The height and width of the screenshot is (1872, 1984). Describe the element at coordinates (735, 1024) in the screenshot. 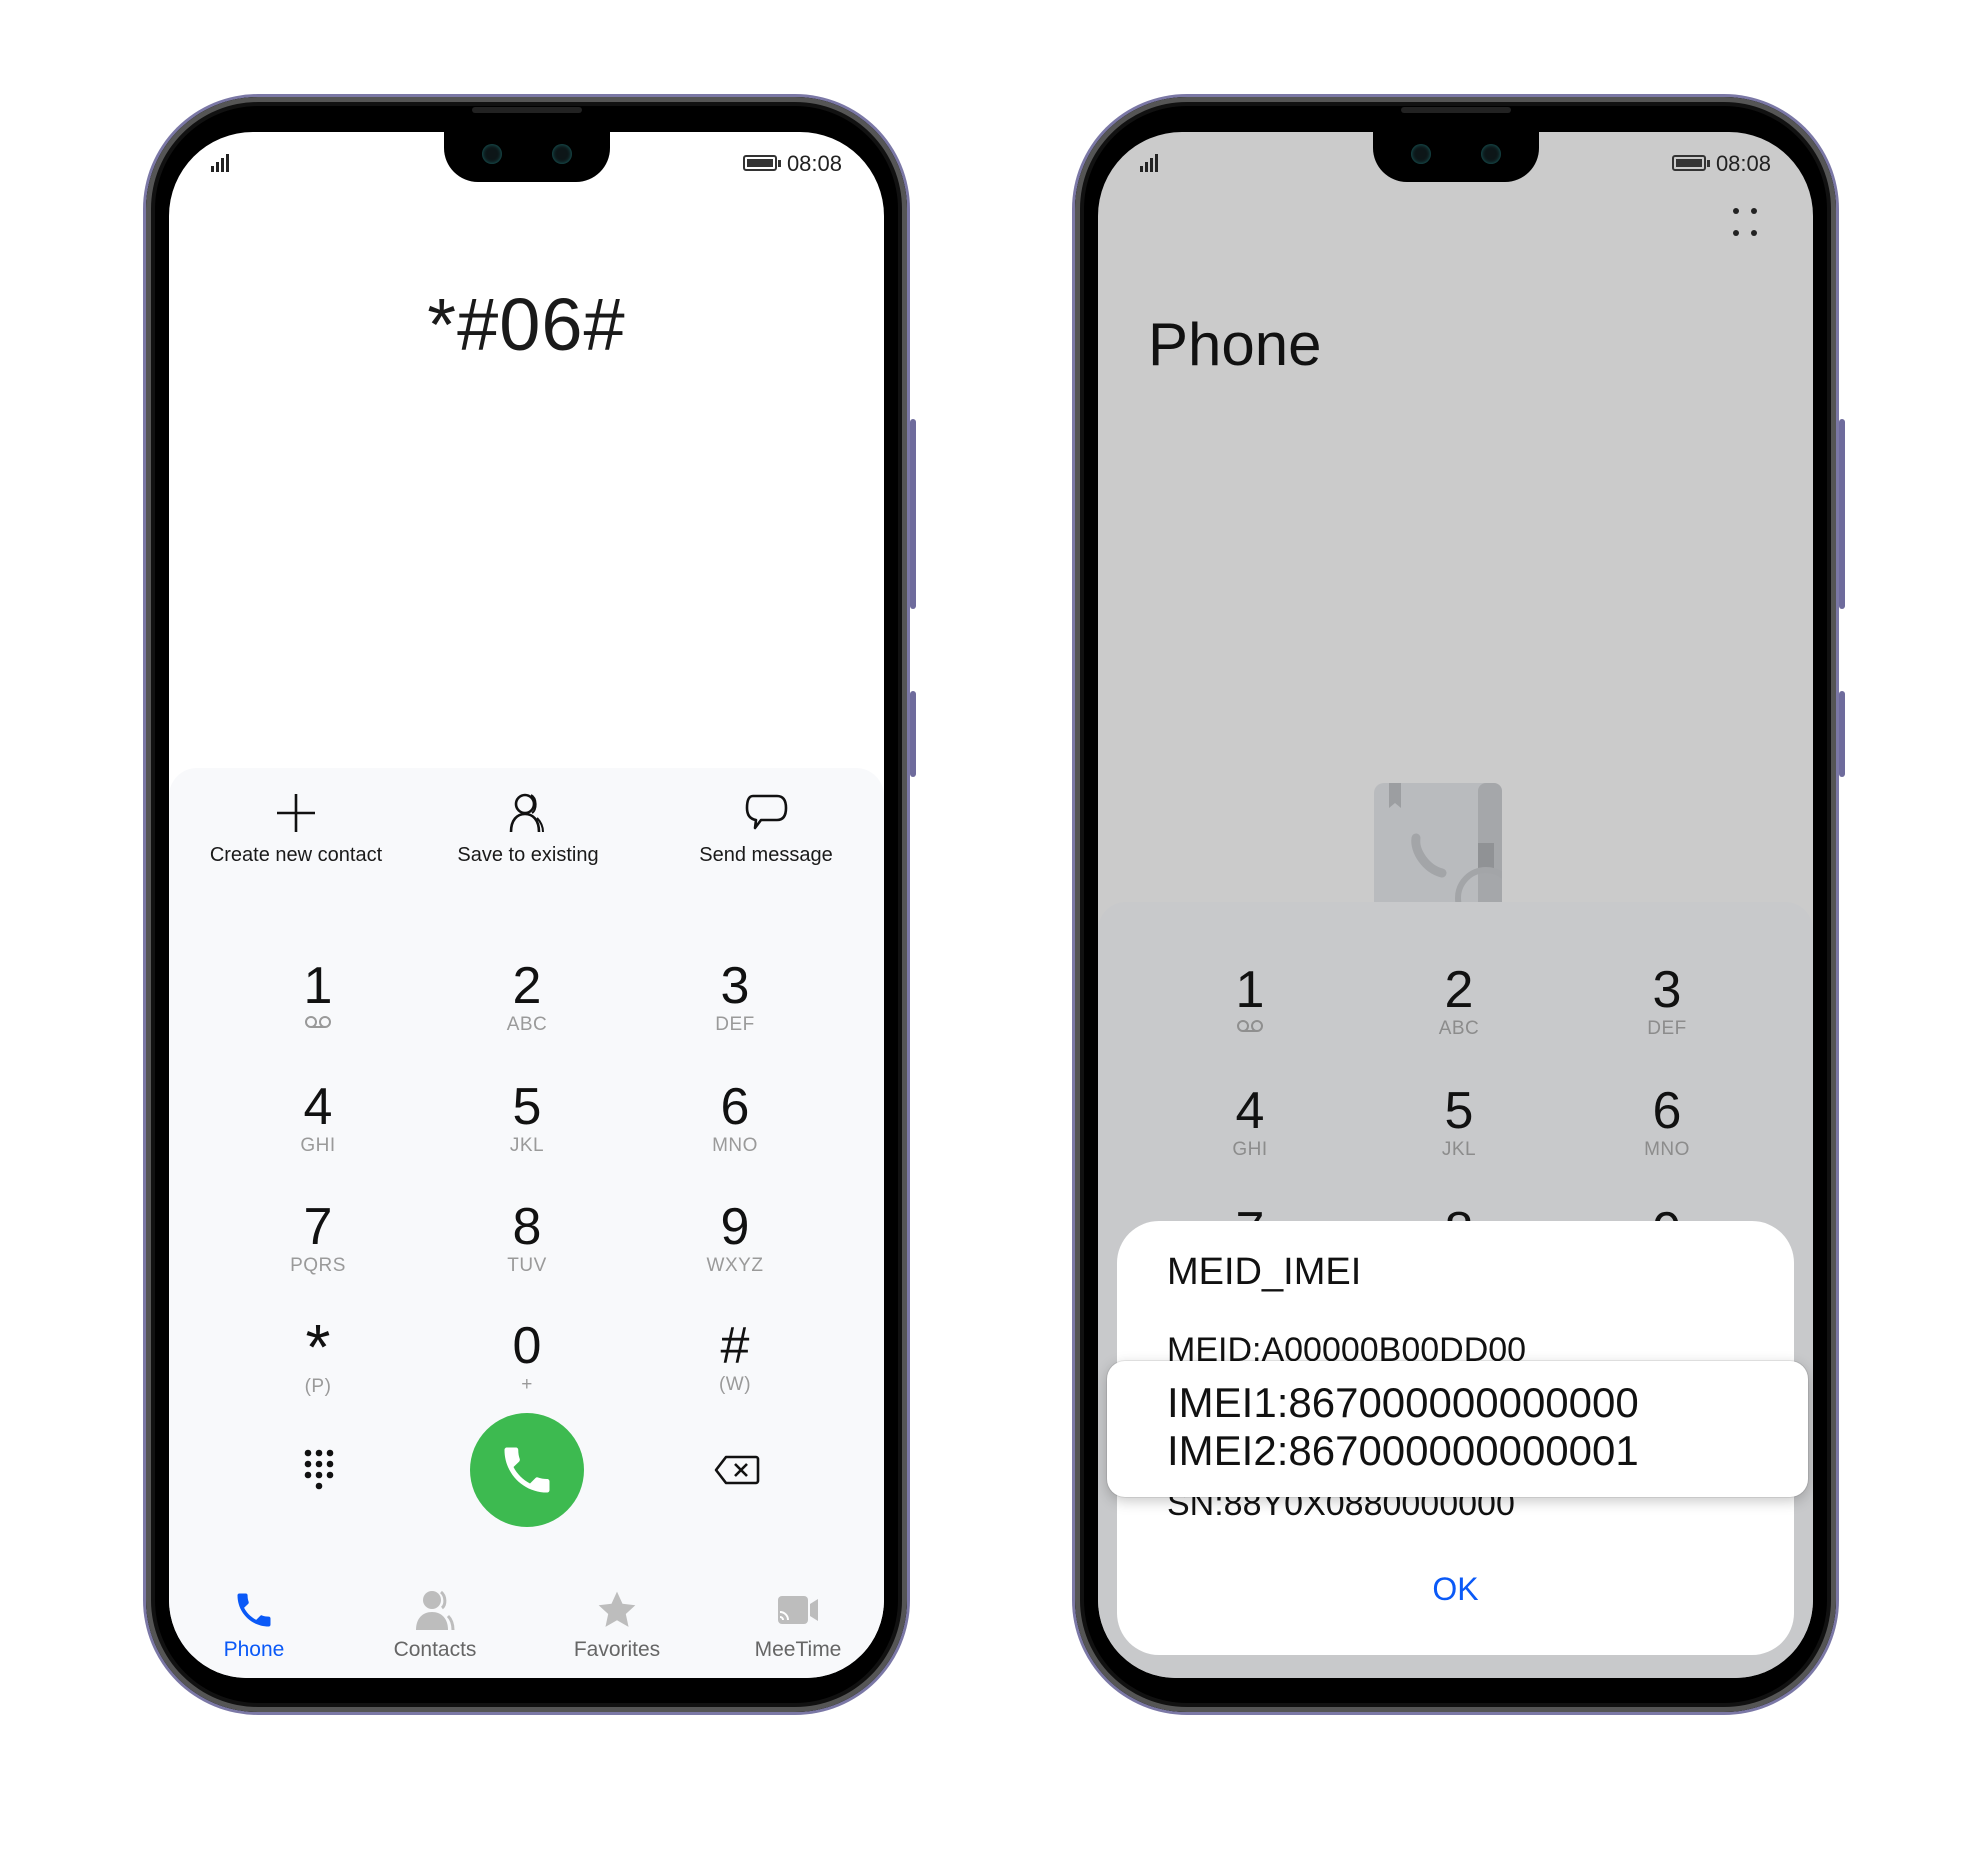

I see `key-letters: DEF` at that location.